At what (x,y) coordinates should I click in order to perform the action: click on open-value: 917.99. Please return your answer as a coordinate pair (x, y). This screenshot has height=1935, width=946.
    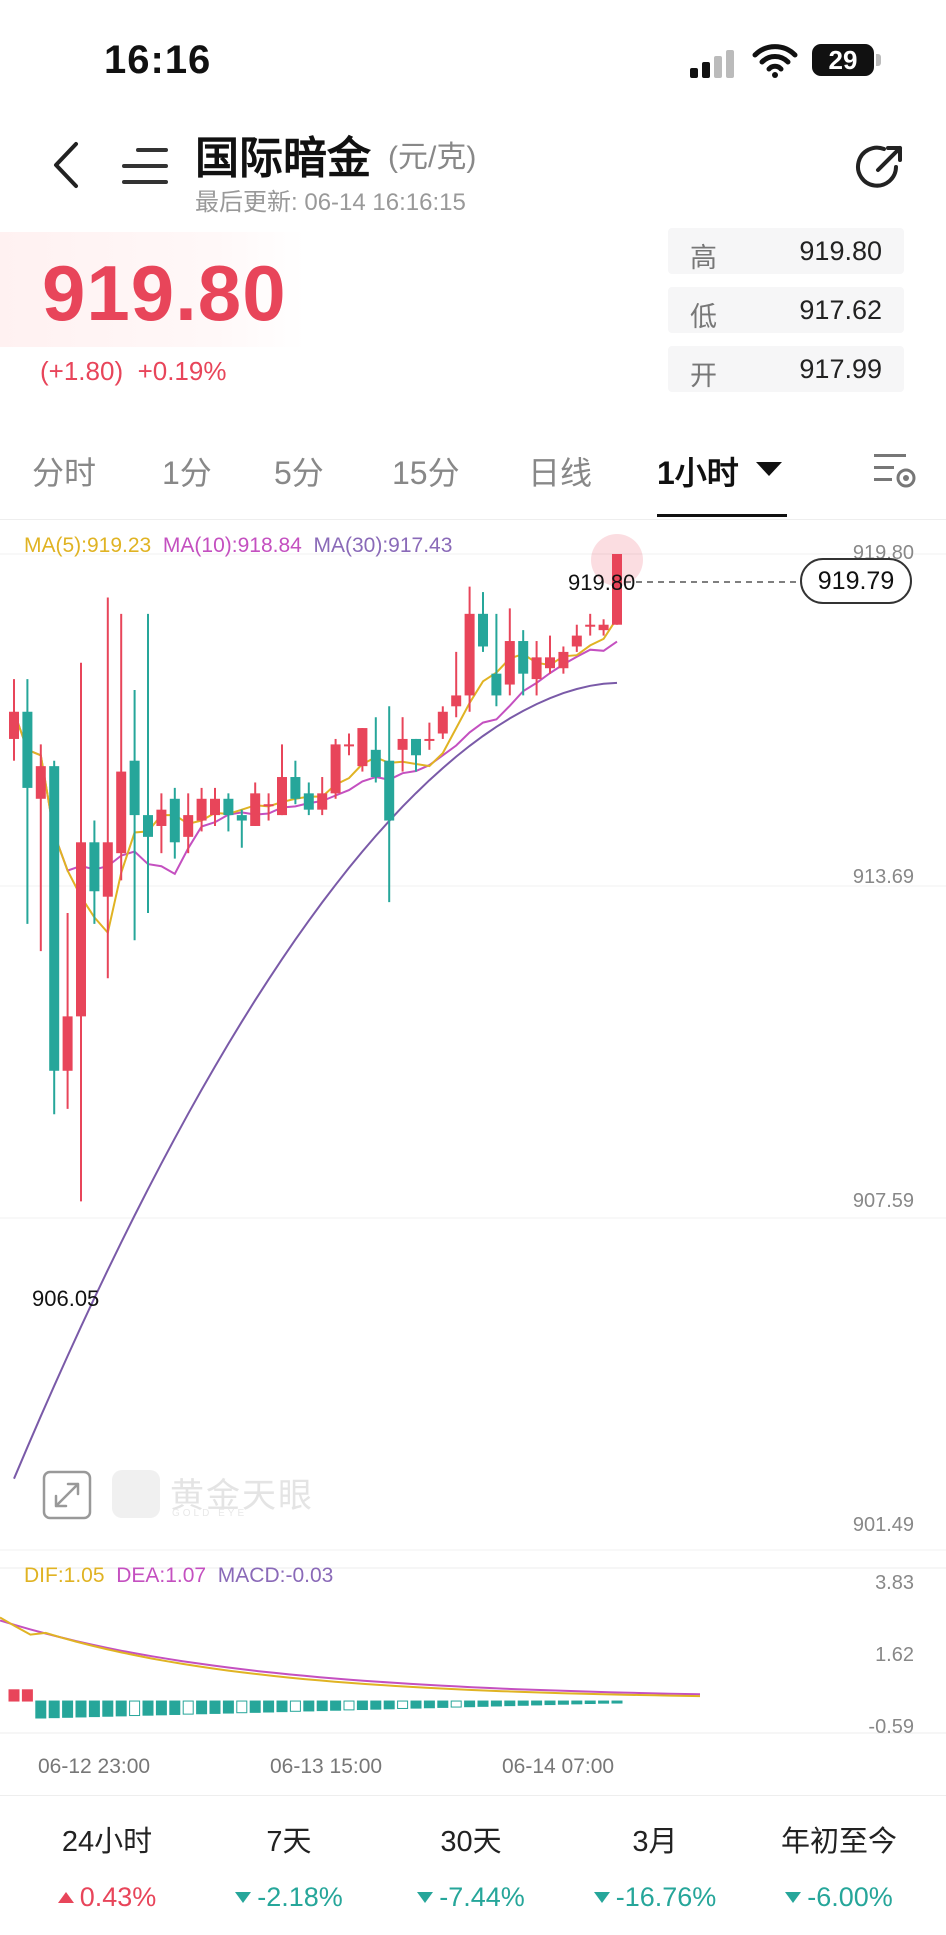
    Looking at the image, I should click on (840, 369).